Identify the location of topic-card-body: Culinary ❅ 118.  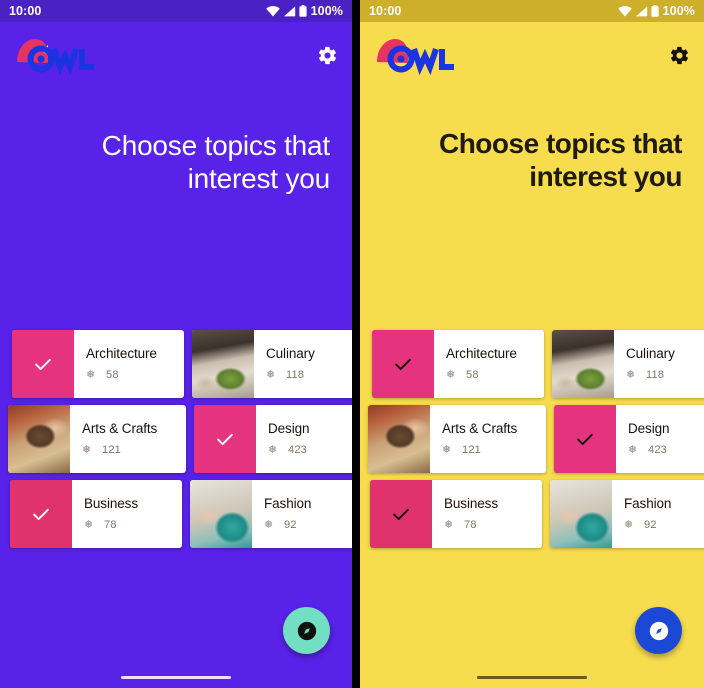
(659, 364).